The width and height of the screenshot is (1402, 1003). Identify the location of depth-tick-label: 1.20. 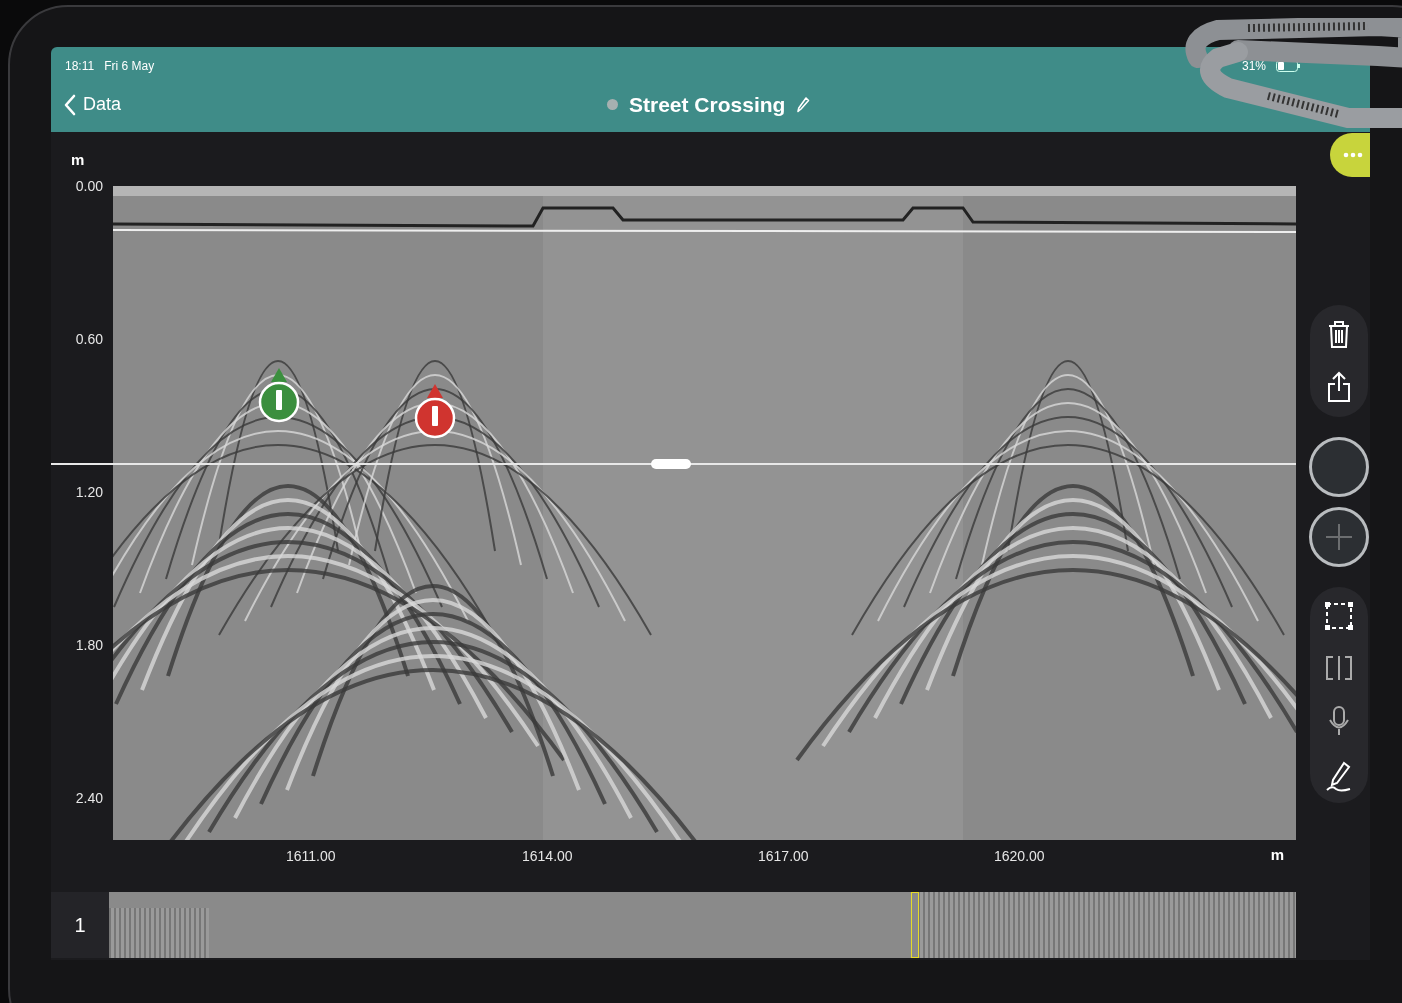
(89, 492).